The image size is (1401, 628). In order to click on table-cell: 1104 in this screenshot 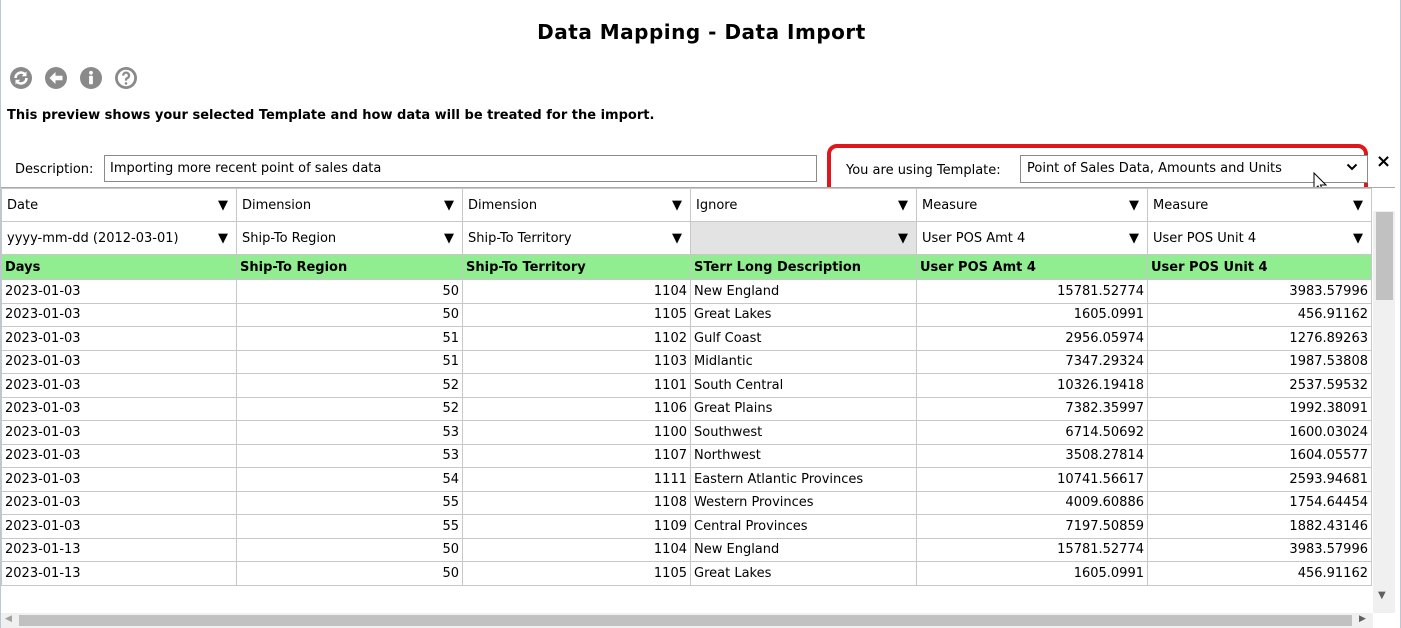, I will do `click(576, 549)`.